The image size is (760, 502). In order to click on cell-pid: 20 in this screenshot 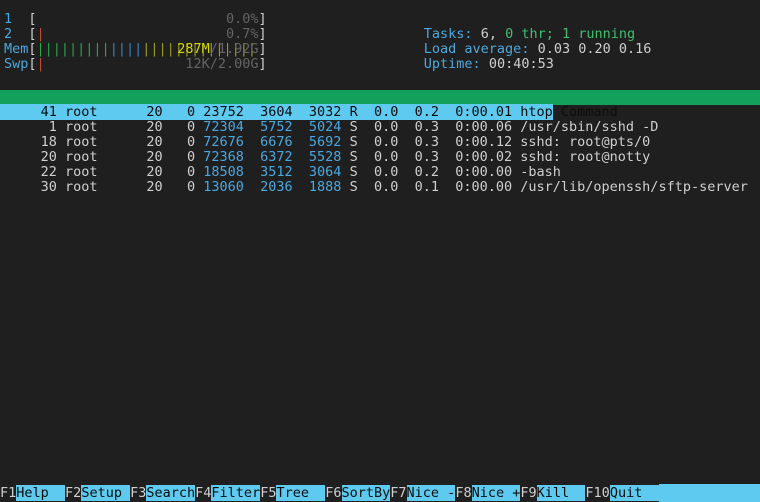, I will do `click(28, 157)`.